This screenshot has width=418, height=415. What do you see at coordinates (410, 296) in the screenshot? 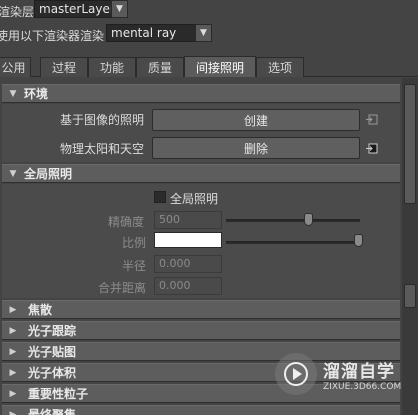
I see `scrollbar-thumb-lower` at bounding box center [410, 296].